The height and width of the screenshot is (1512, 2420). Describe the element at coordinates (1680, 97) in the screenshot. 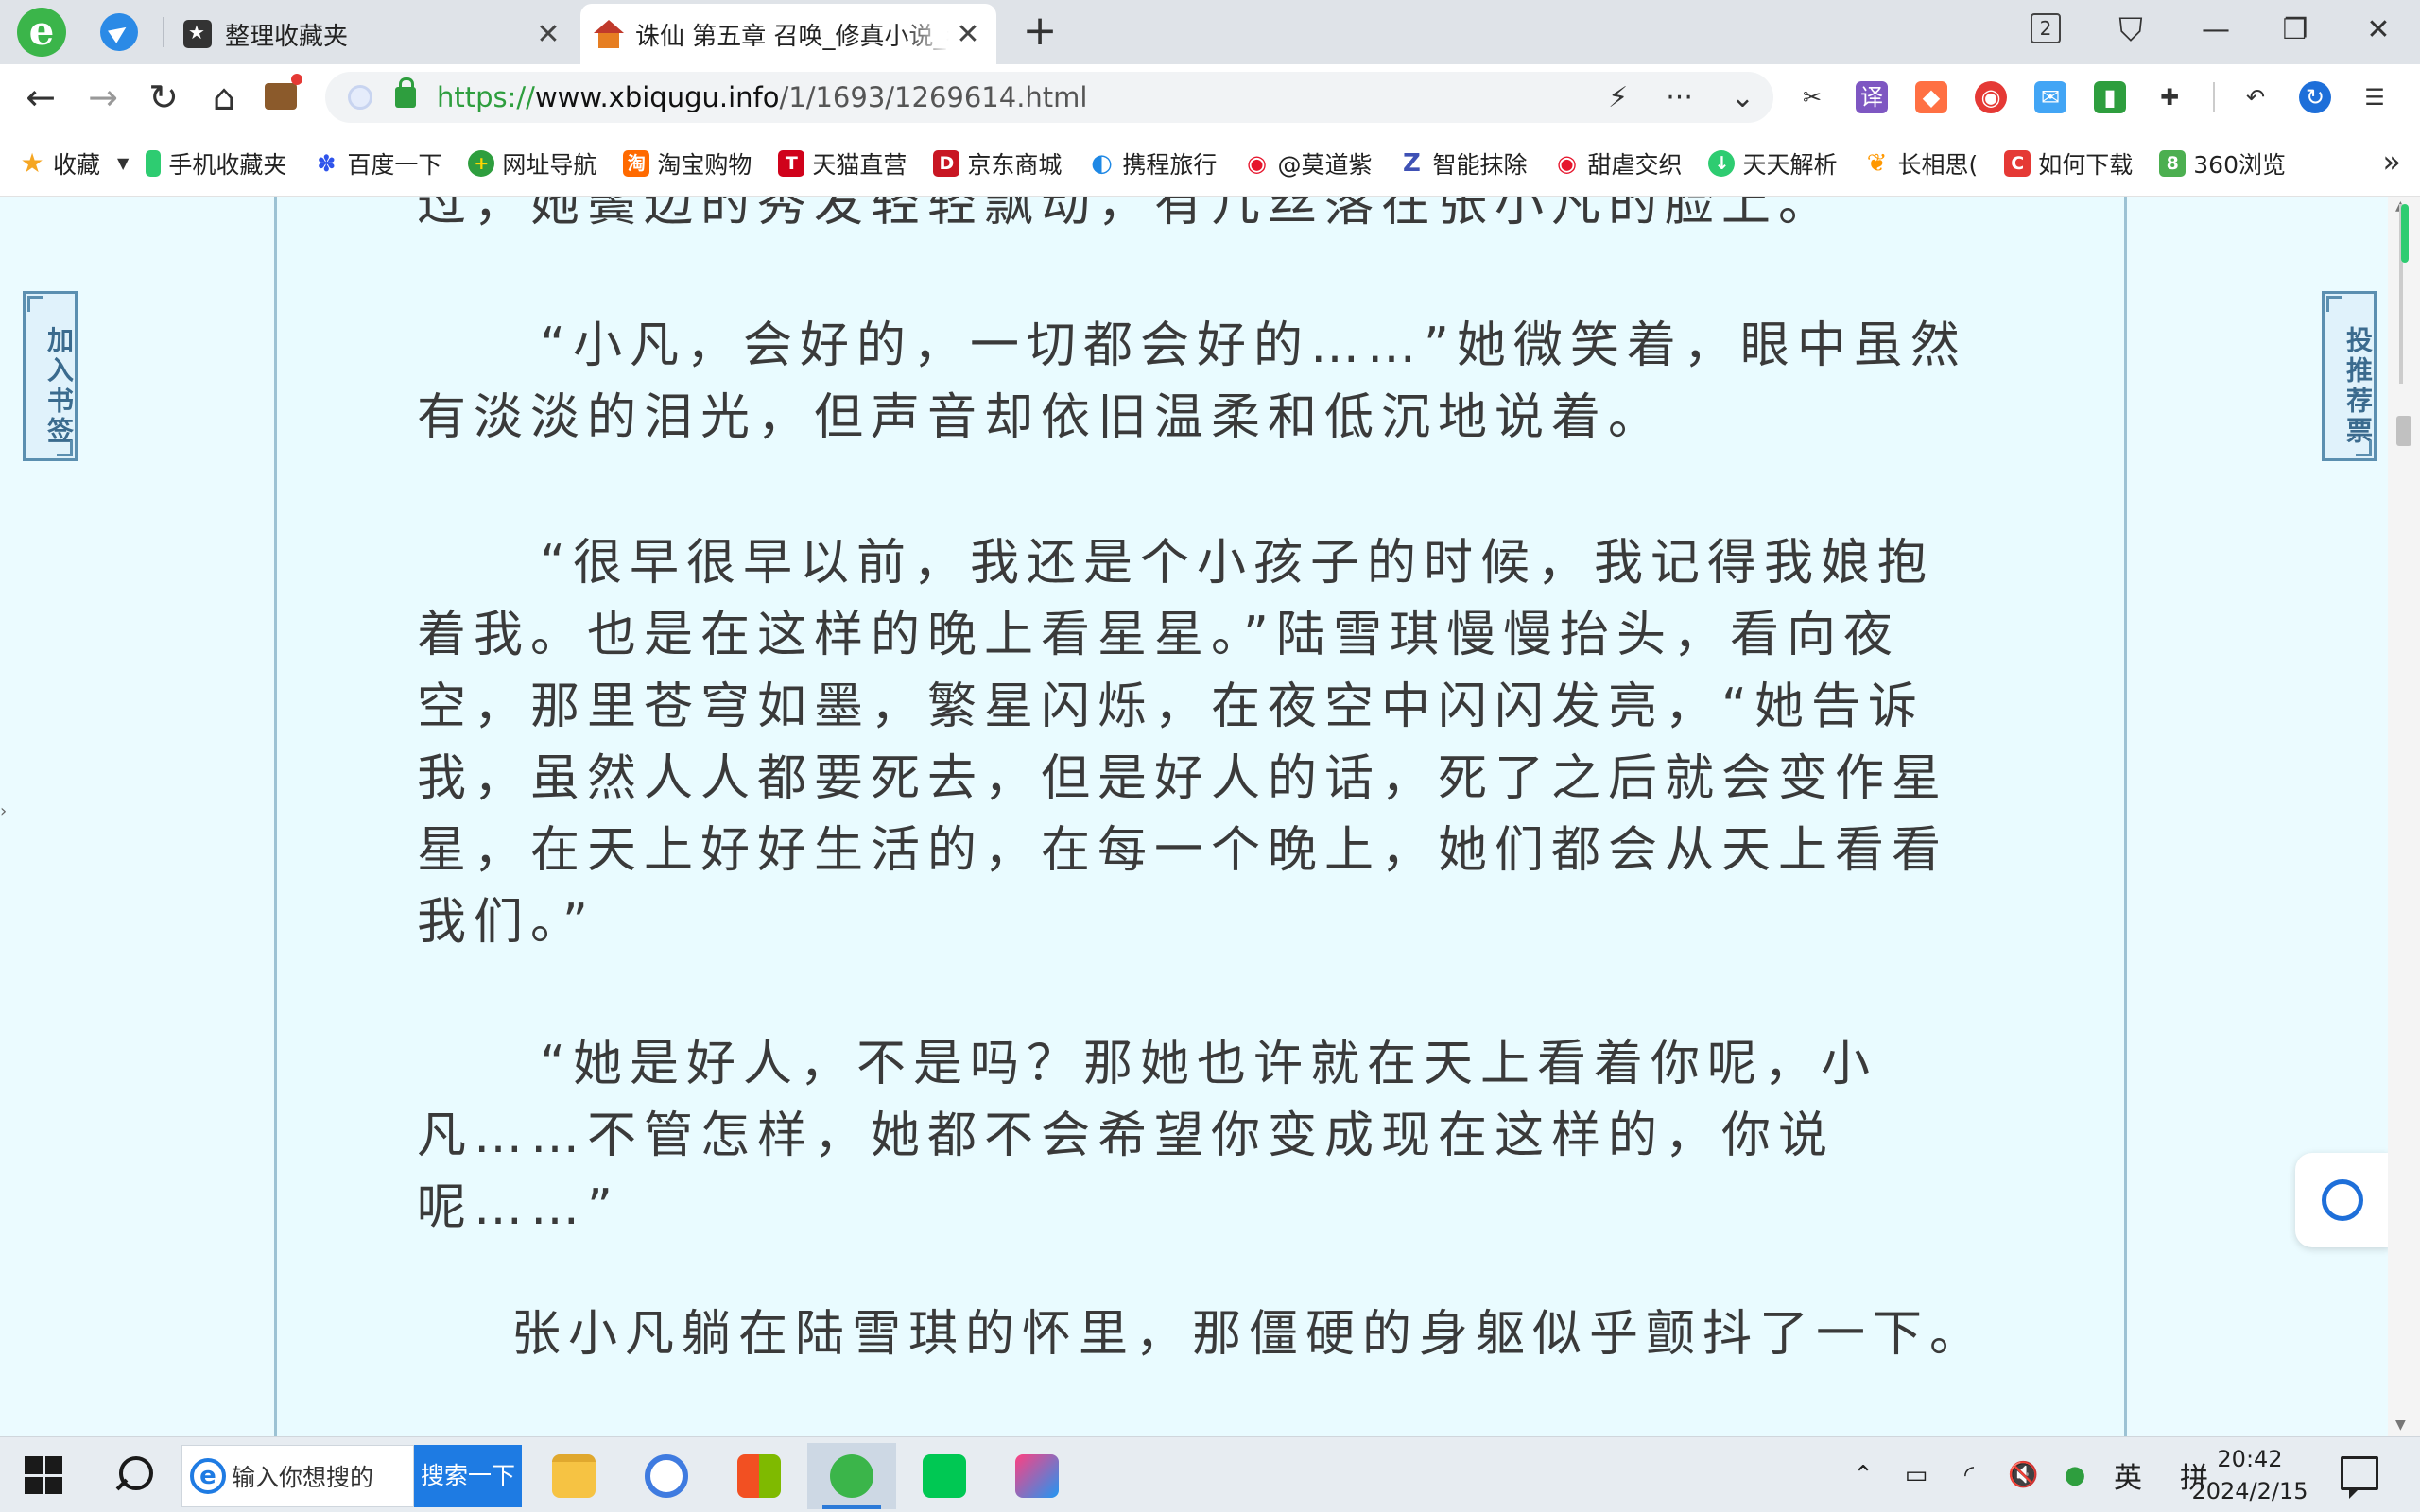

I see `more-dots-icon: ···` at that location.